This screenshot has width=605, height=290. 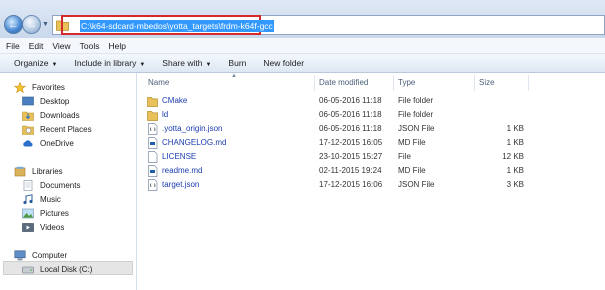 I want to click on nav-favorites: Favorites, so click(x=39, y=87).